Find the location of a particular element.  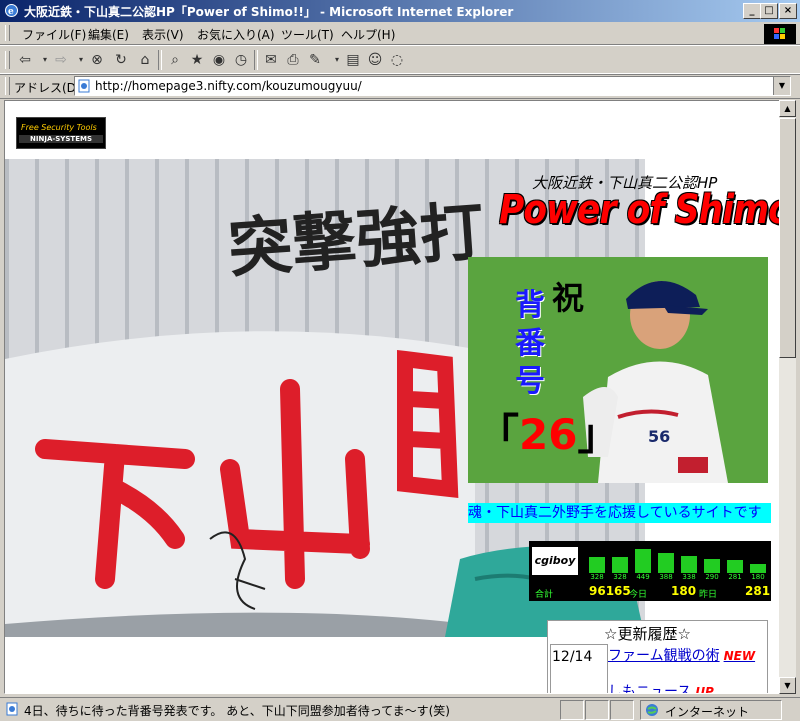

messenger-icon: ☺ is located at coordinates (375, 60).